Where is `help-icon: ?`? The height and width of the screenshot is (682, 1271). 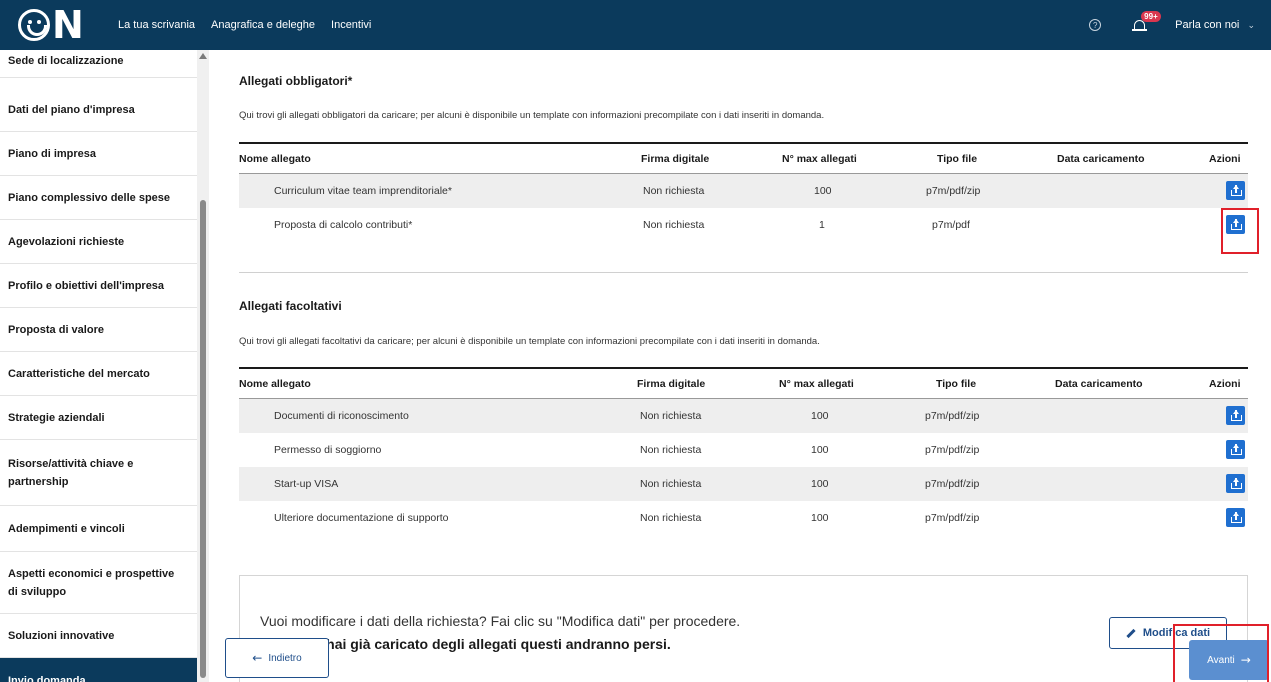
help-icon: ? is located at coordinates (1095, 25).